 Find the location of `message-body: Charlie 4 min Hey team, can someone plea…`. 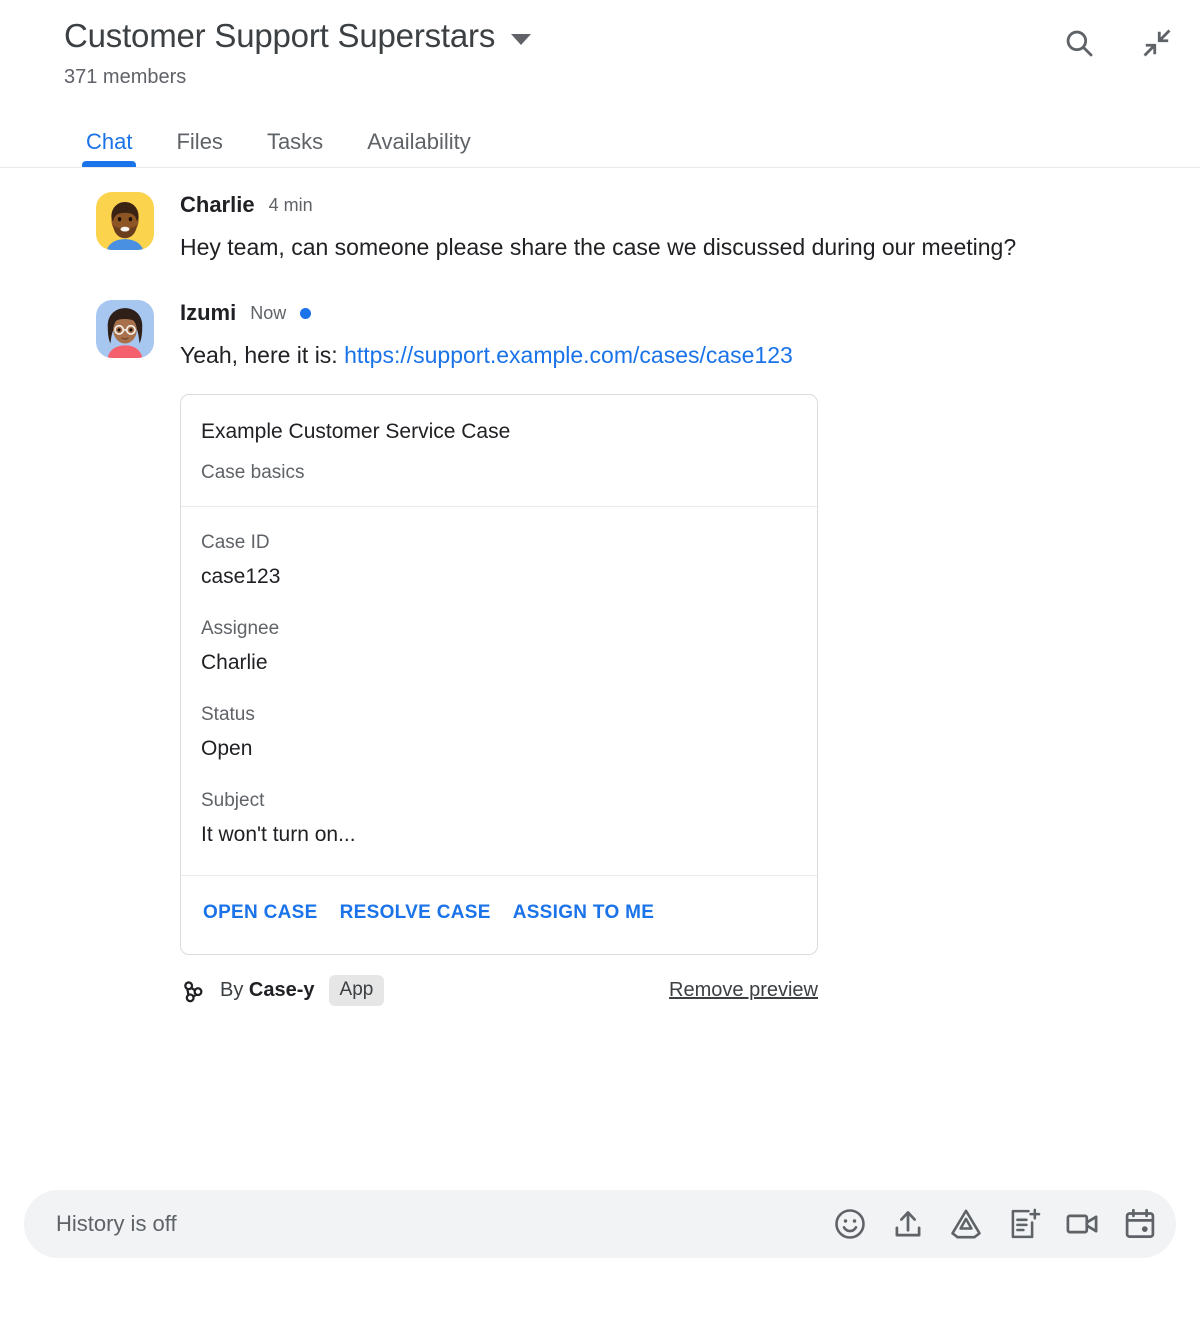

message-body: Charlie 4 min Hey team, can someone plea… is located at coordinates (598, 227).